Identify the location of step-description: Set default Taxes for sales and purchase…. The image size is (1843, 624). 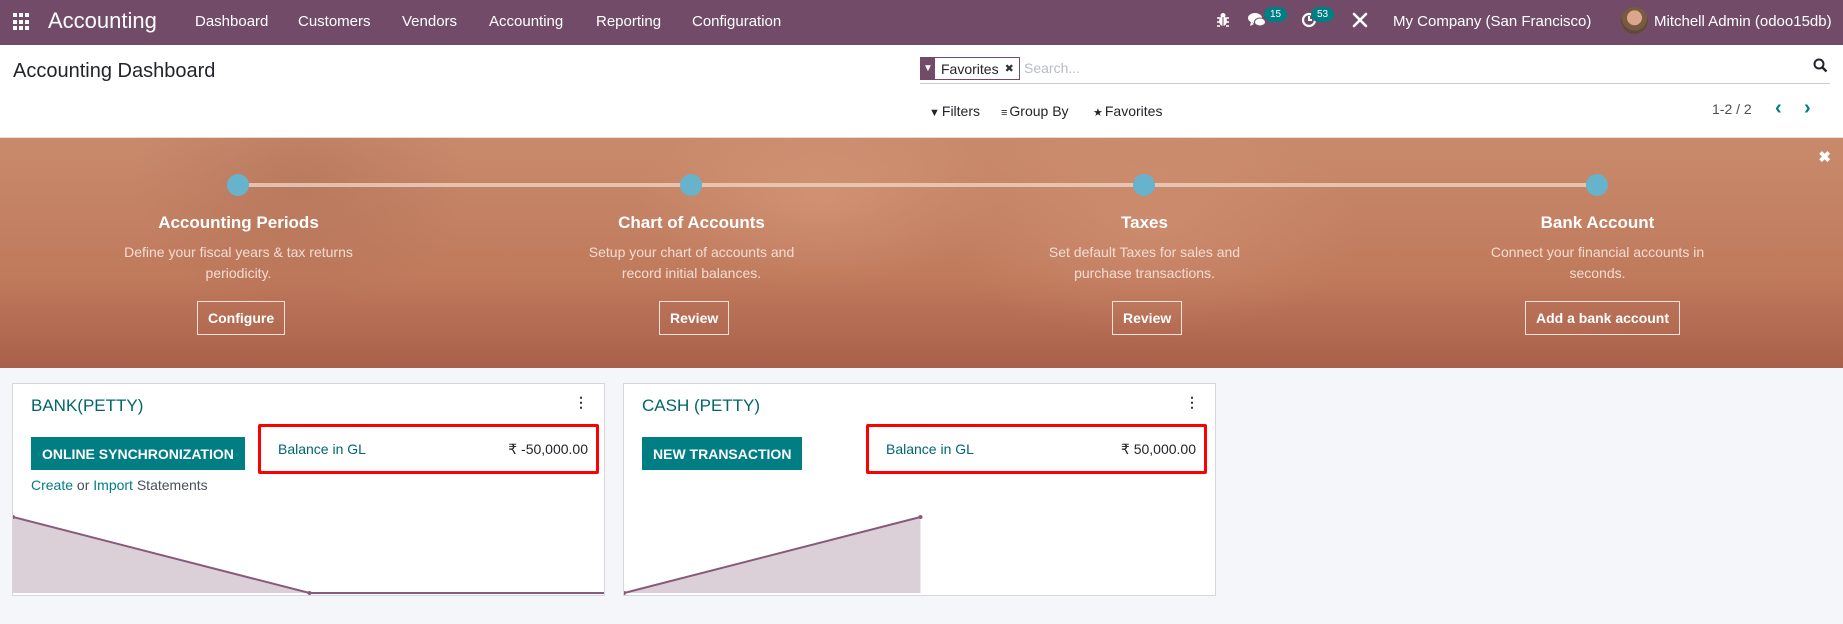
(1144, 262).